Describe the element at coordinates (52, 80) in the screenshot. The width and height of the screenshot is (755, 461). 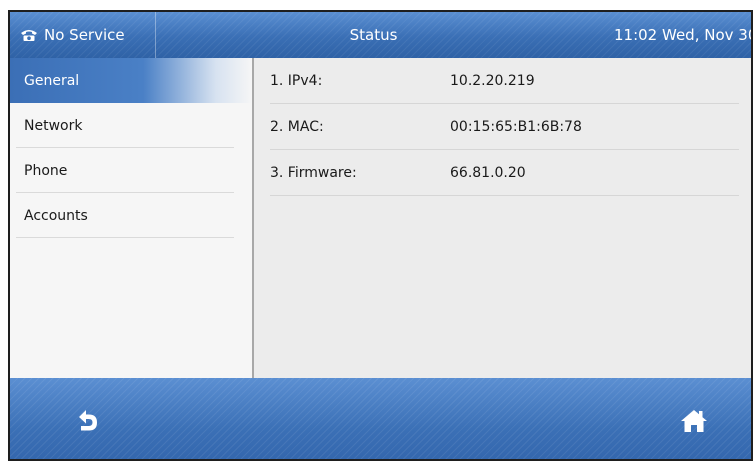
I see `sidebar-item-label: General` at that location.